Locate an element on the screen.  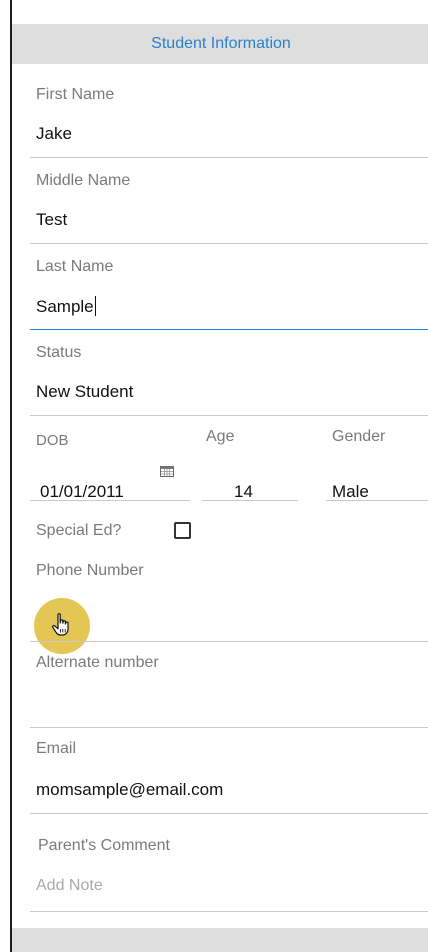
status-label: Status is located at coordinates (59, 352).